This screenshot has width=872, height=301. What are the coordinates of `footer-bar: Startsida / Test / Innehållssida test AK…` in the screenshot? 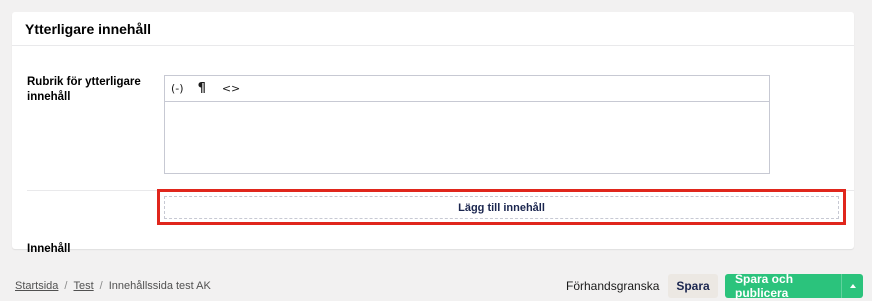 It's located at (436, 283).